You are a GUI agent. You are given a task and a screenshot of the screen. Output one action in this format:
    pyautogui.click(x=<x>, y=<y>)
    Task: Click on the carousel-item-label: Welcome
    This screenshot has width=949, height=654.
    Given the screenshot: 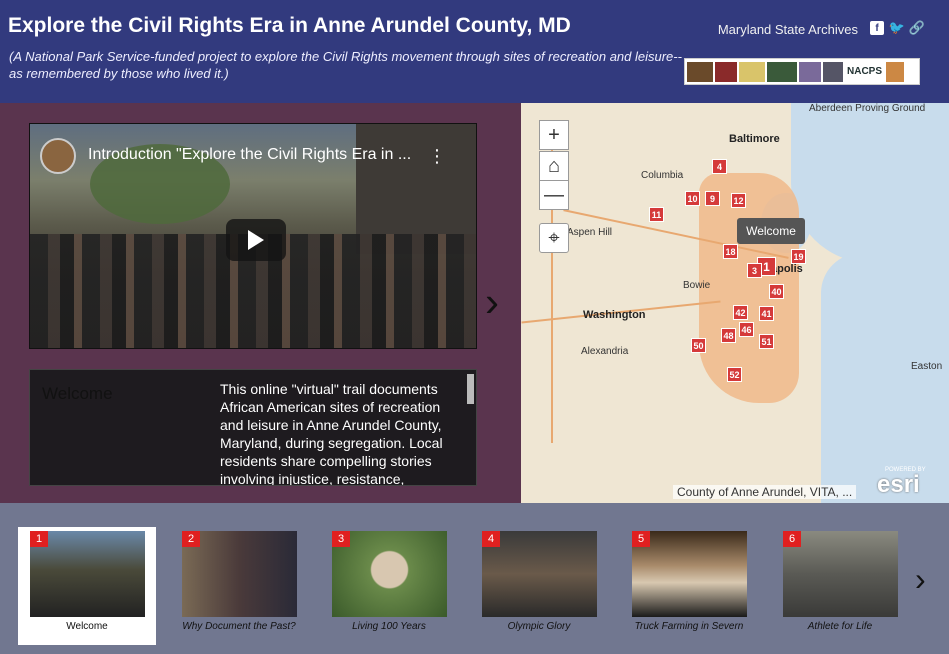 What is the action you would take?
    pyautogui.click(x=87, y=626)
    